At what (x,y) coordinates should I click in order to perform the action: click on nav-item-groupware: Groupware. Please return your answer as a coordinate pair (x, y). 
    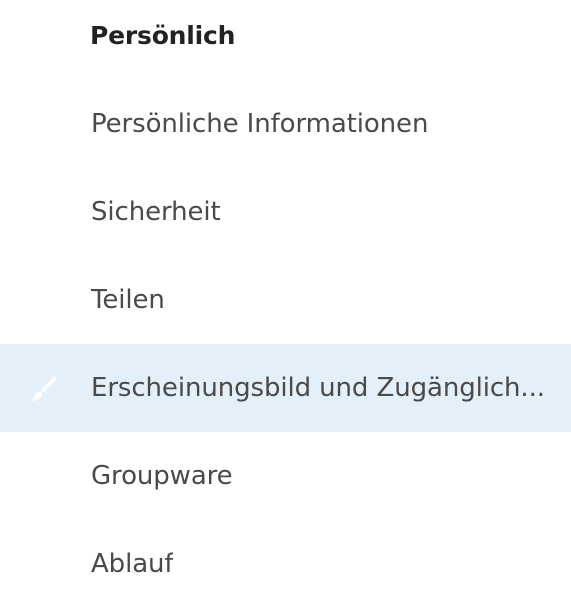
    Looking at the image, I should click on (285, 476).